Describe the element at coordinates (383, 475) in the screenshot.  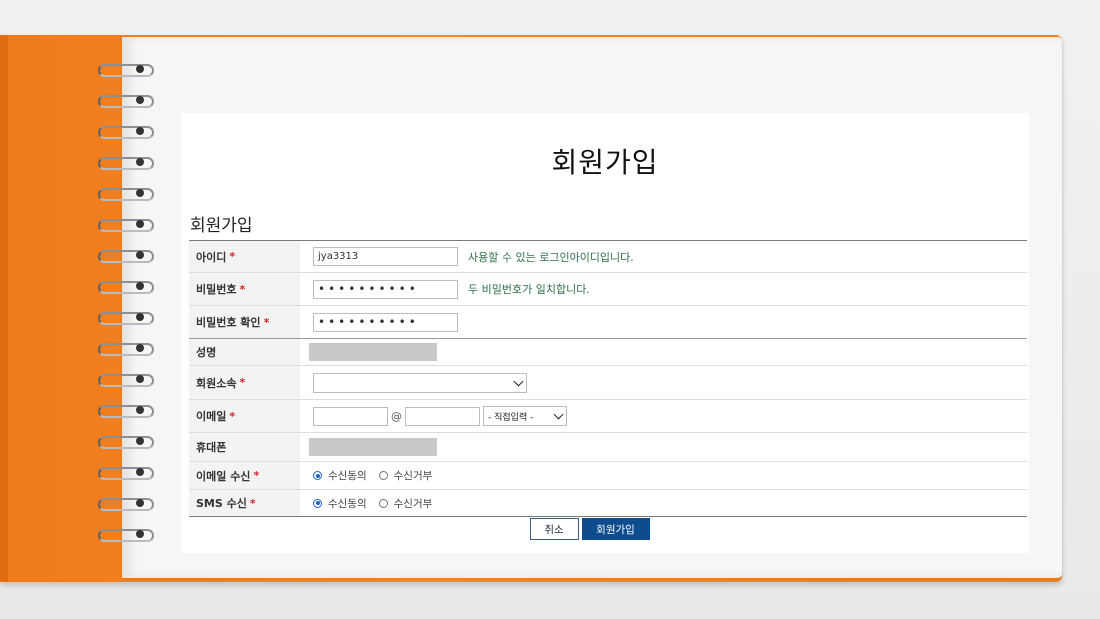
I see `email-reject-radio` at that location.